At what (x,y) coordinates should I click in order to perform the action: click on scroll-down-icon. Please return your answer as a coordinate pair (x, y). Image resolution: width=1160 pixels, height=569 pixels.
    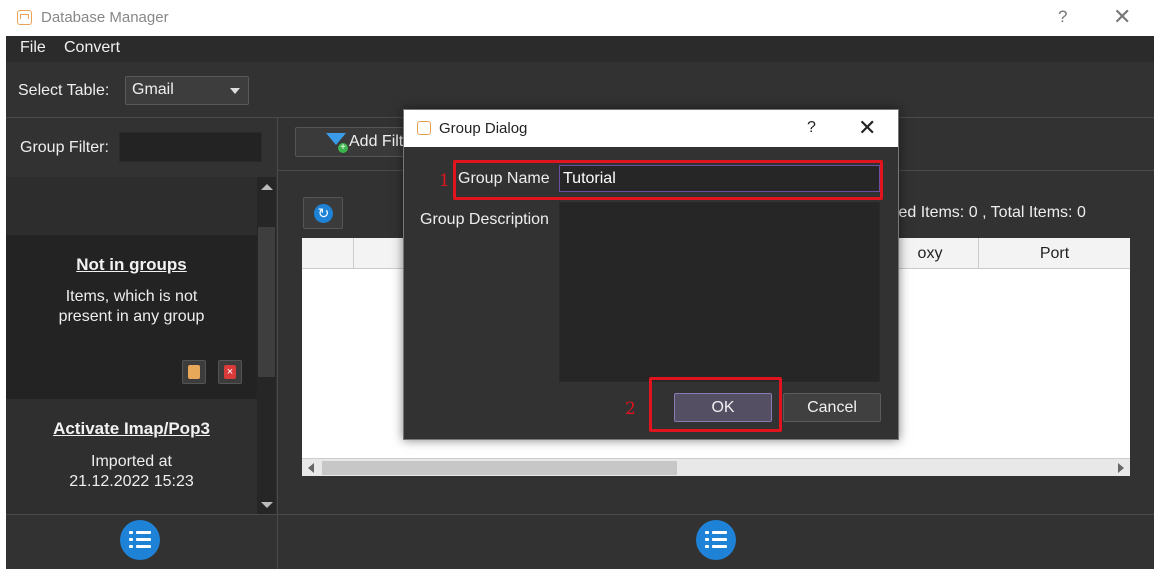
    Looking at the image, I should click on (267, 505).